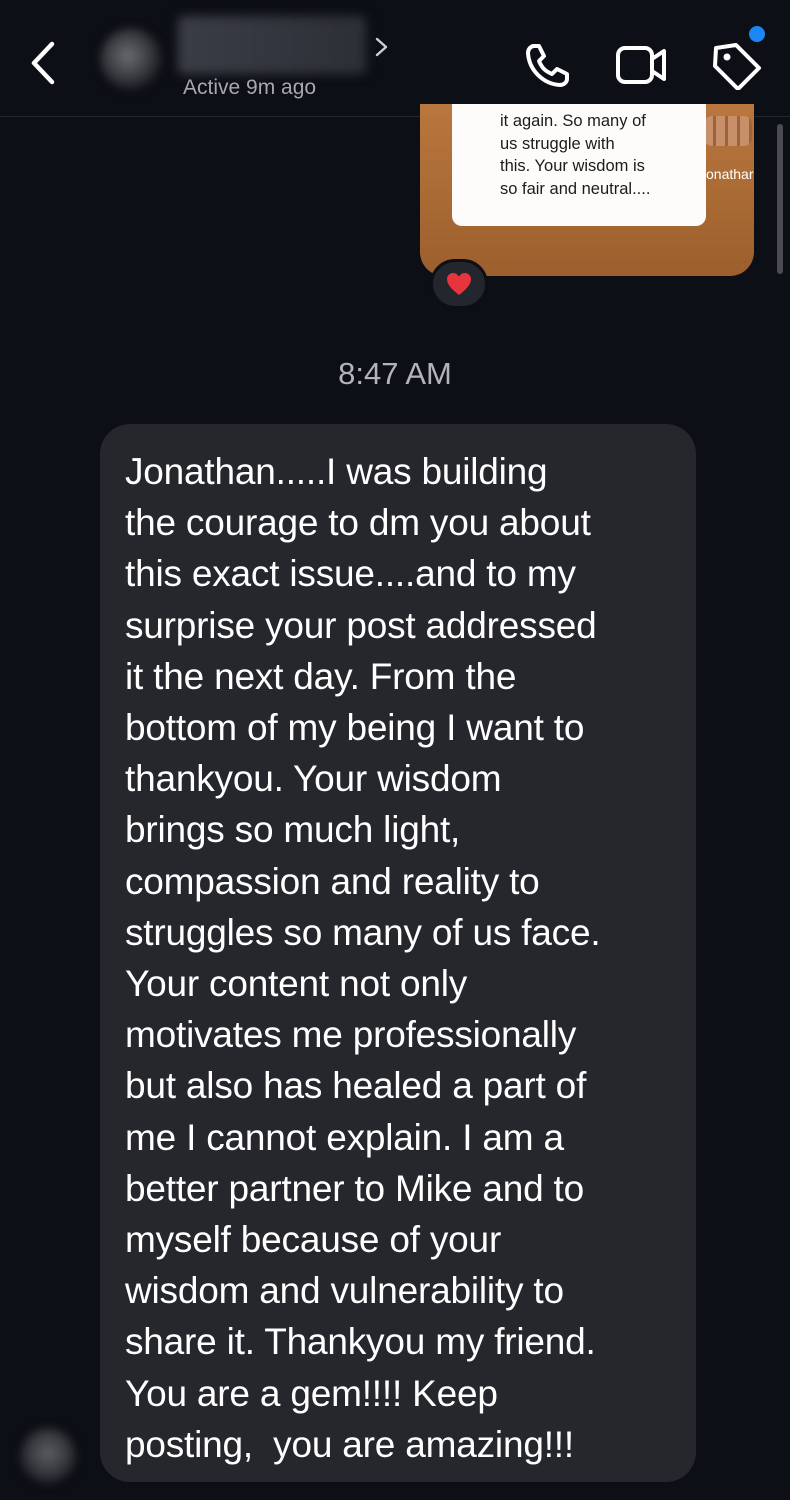  What do you see at coordinates (395, 58) in the screenshot?
I see `thread-header: Active 9m ago` at bounding box center [395, 58].